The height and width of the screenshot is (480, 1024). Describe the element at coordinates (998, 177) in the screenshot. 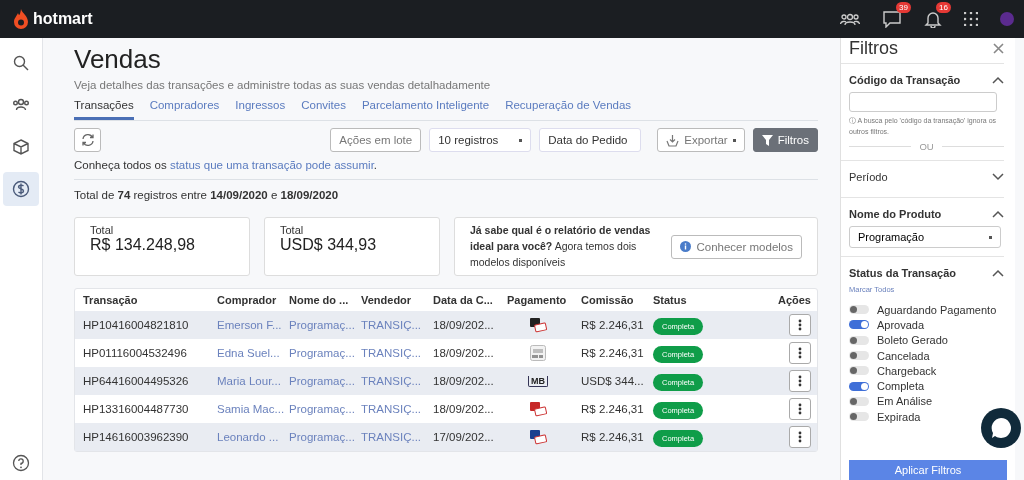

I see `chevron-down-icon` at that location.